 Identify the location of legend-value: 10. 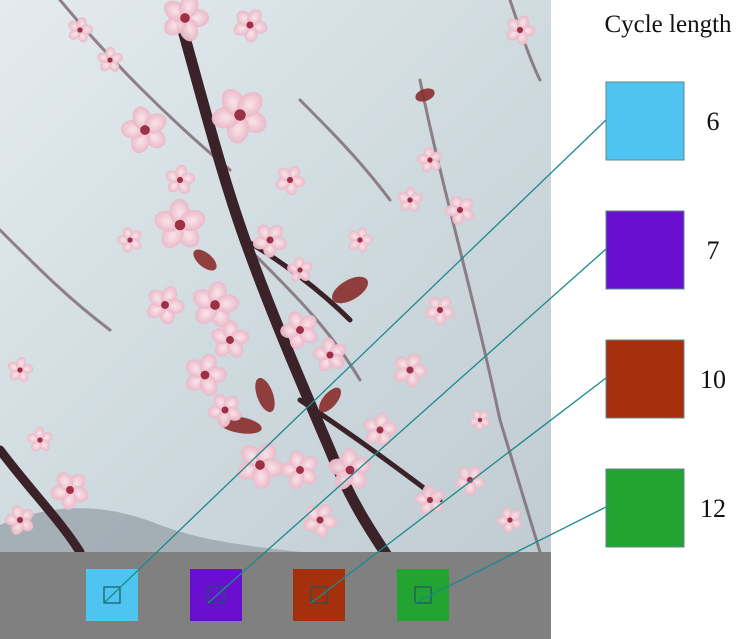
(713, 379).